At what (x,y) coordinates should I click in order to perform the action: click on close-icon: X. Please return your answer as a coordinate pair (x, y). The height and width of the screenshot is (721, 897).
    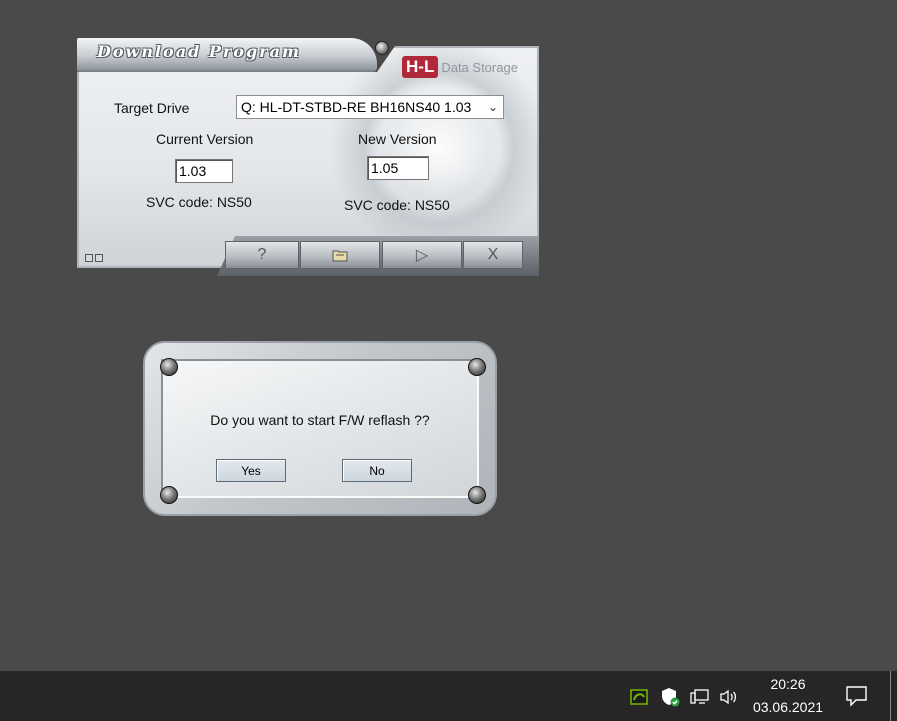
    Looking at the image, I should click on (493, 254).